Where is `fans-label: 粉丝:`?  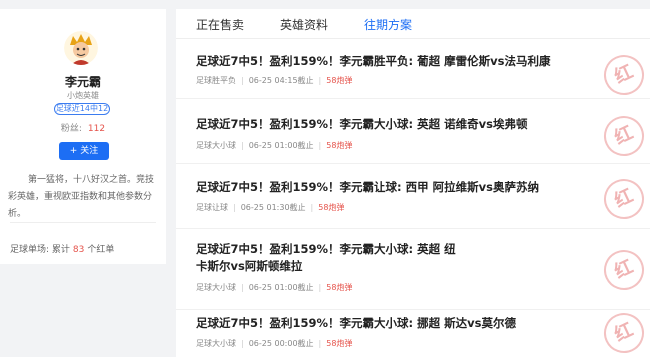 fans-label: 粉丝: is located at coordinates (71, 129).